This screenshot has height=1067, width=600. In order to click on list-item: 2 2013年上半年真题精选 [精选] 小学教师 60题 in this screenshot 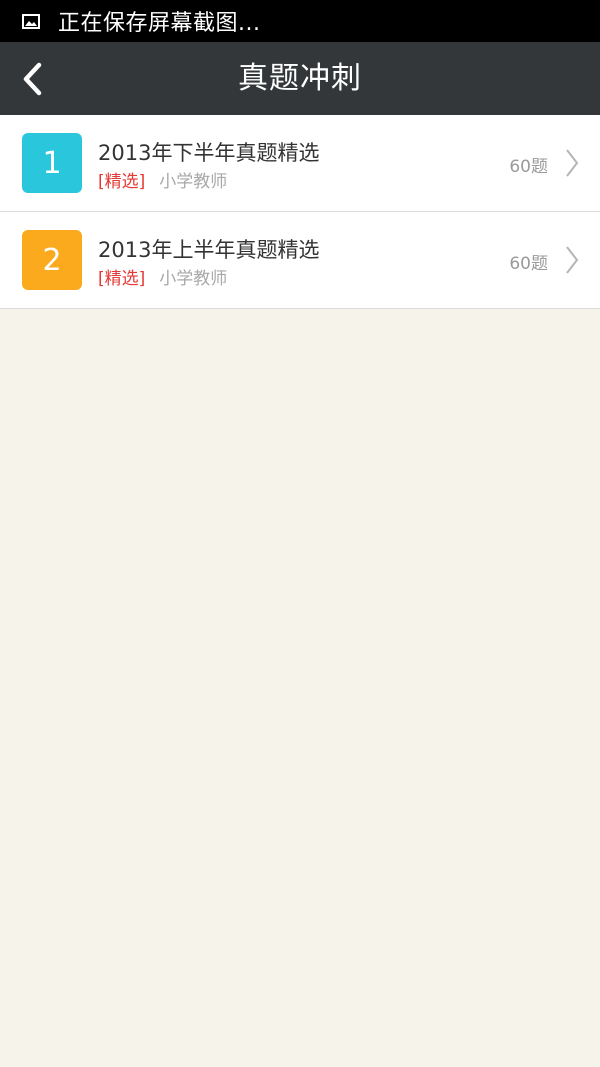, I will do `click(300, 260)`.